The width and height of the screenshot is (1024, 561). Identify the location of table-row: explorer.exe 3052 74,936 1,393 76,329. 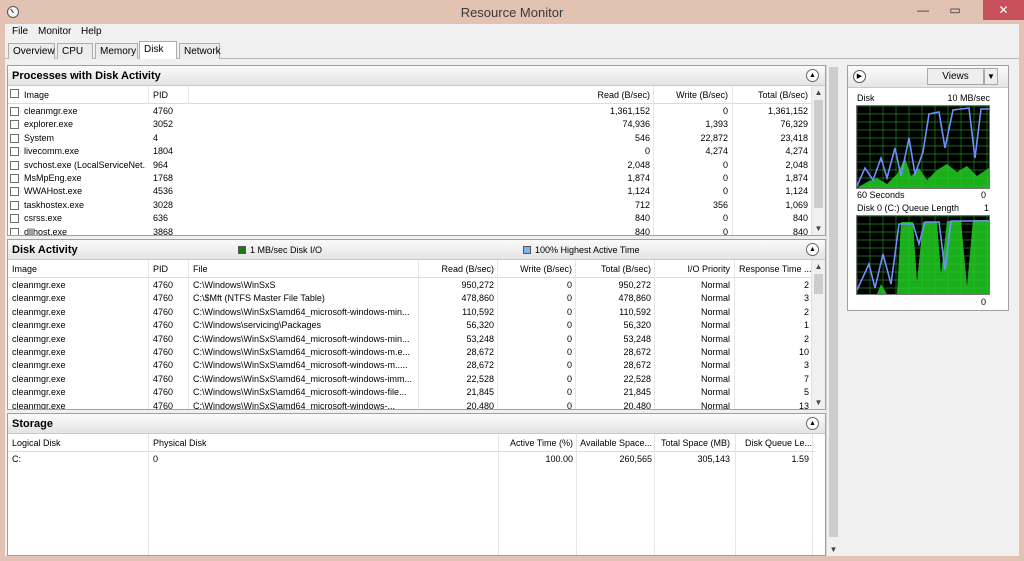
(409, 124).